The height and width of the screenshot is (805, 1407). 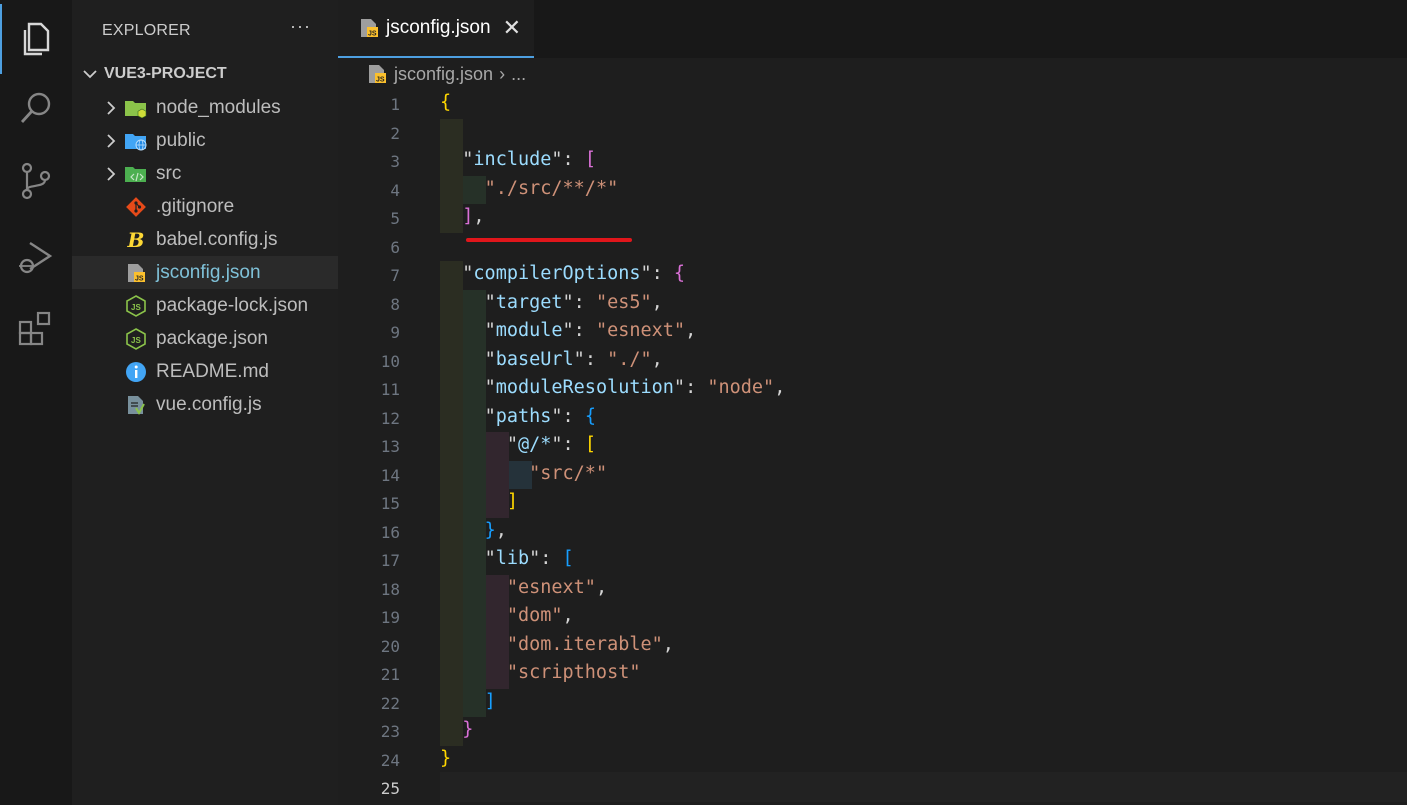 I want to click on tab-bar: JS jsconfig.json ✕, so click(x=872, y=29).